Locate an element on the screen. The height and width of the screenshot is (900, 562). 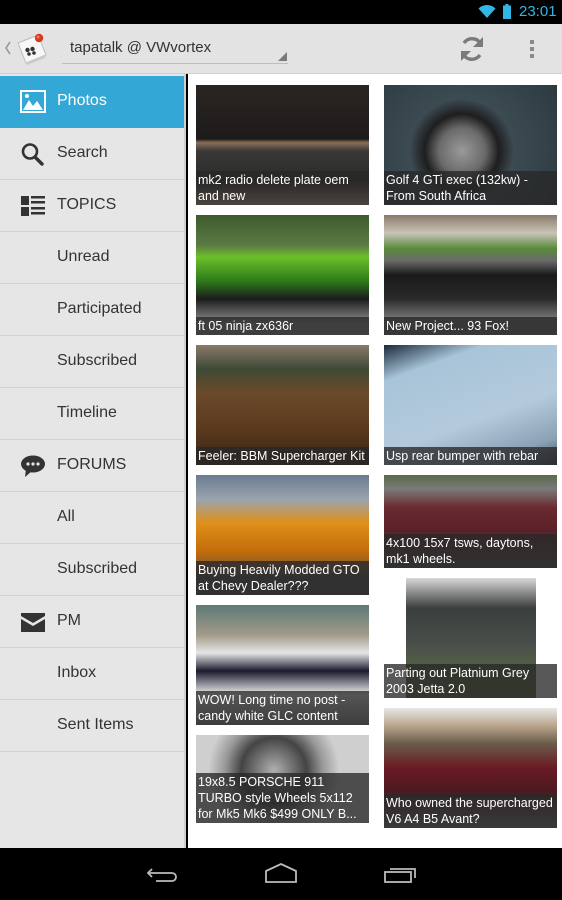
site-selector-dropdown: tapatalk @ VWvortex is located at coordinates (175, 47).